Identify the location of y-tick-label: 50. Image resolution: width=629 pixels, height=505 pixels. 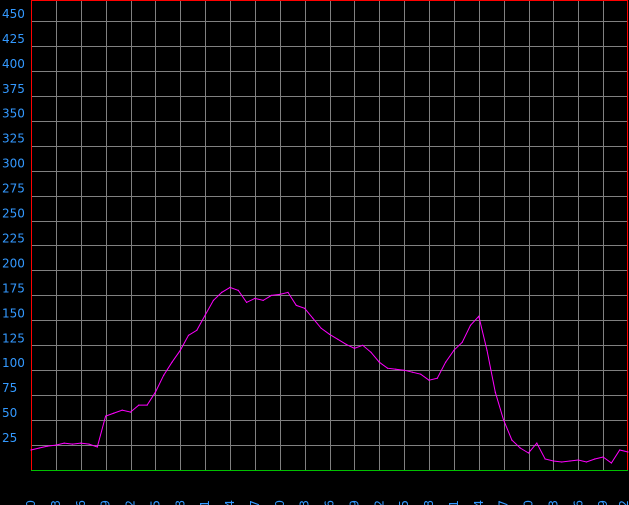
(9, 413).